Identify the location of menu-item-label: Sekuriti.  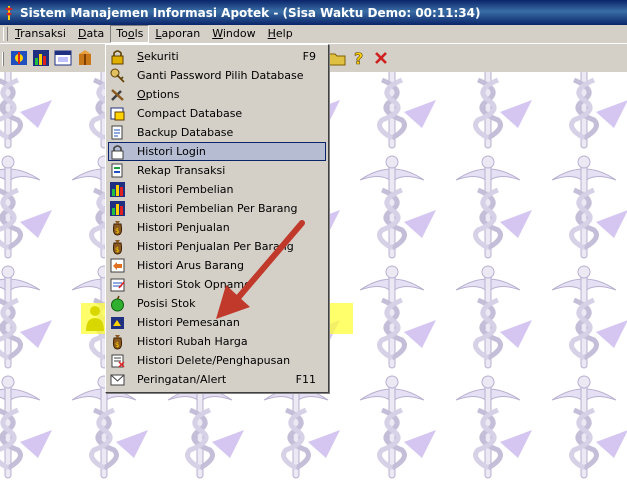
(158, 56).